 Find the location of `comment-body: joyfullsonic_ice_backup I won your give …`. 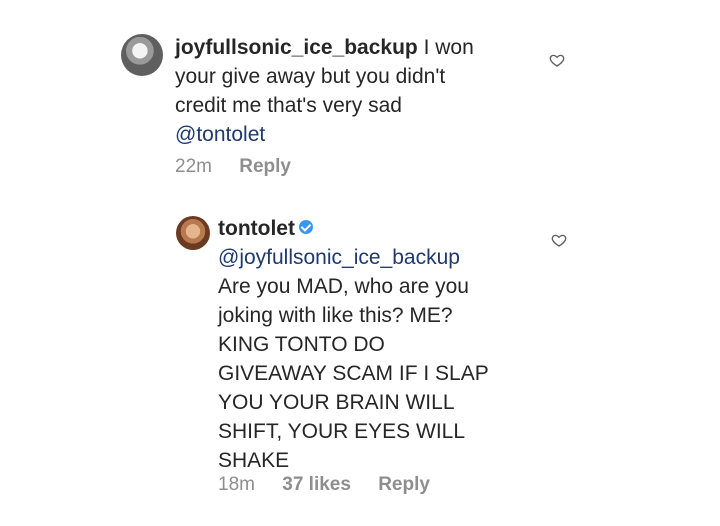

comment-body: joyfullsonic_ice_backup I won your give … is located at coordinates (365, 91).